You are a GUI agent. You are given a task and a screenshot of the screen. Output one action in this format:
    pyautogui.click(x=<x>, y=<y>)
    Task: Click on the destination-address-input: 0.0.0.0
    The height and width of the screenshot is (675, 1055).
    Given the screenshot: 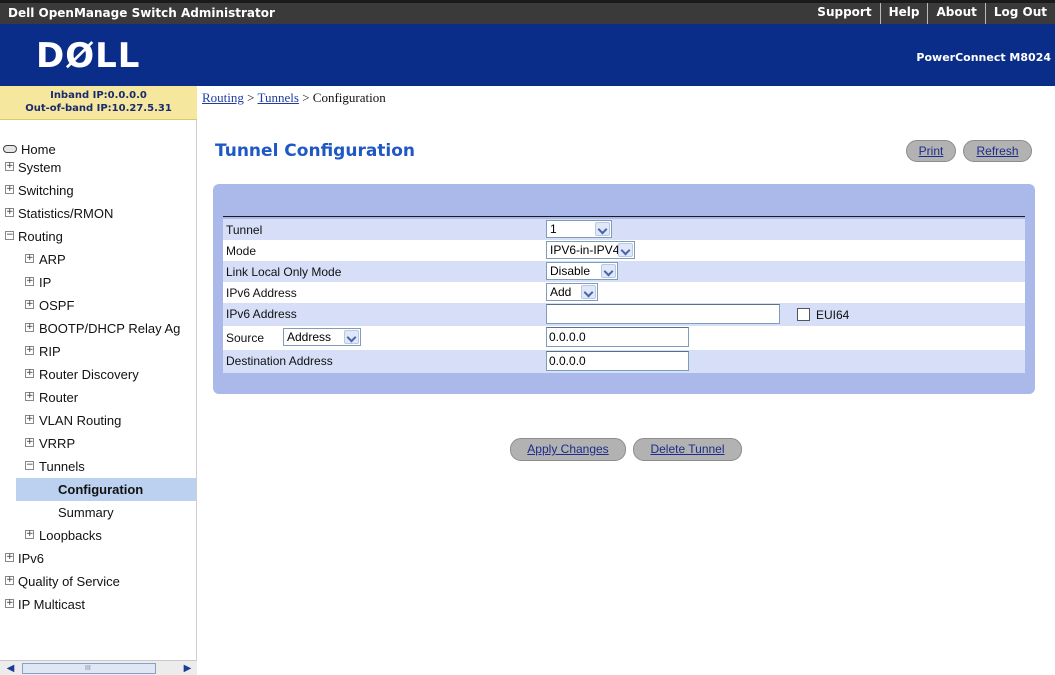 What is the action you would take?
    pyautogui.click(x=617, y=361)
    